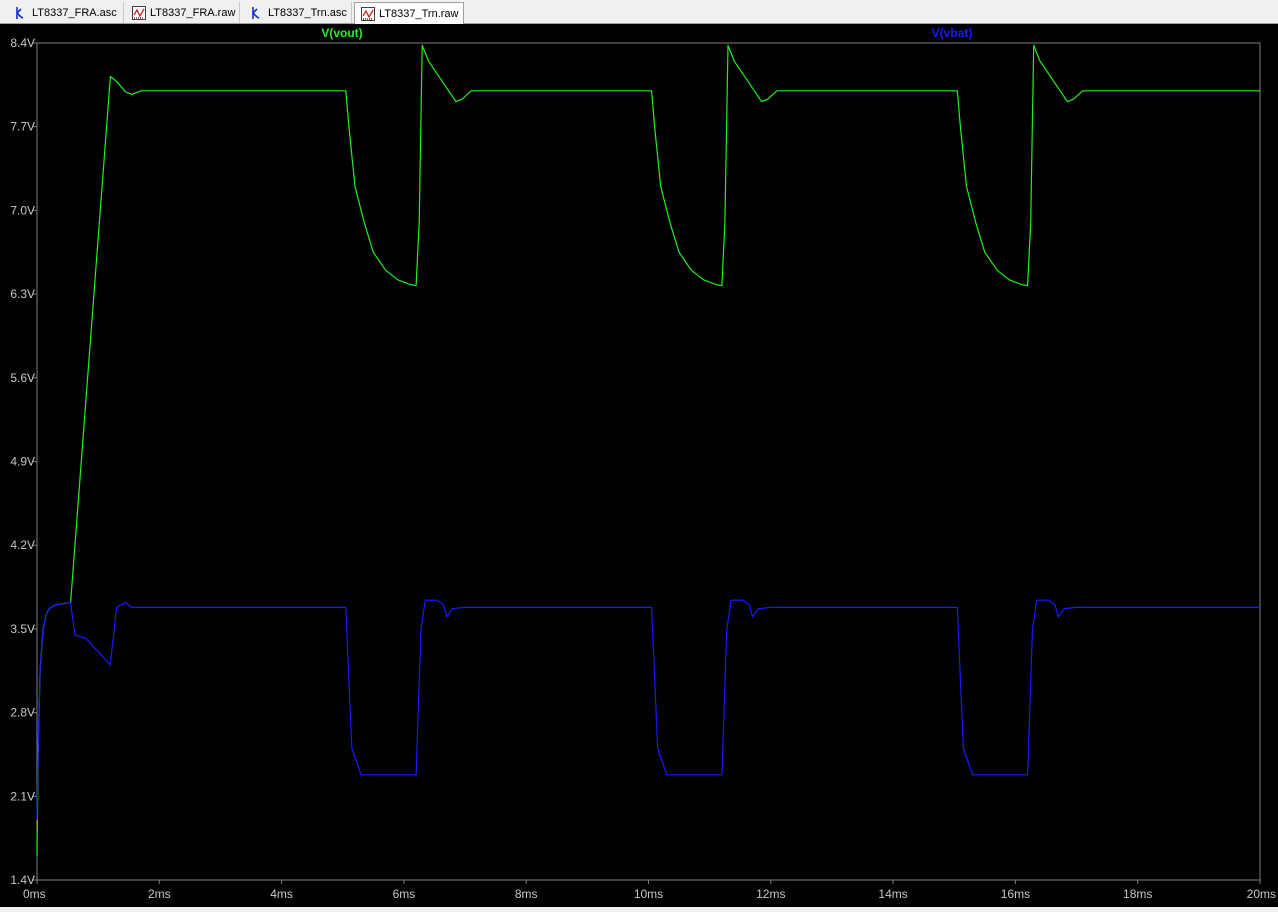 The image size is (1278, 912). I want to click on tab-trn-raw: LT8337_Trn.raw, so click(409, 13).